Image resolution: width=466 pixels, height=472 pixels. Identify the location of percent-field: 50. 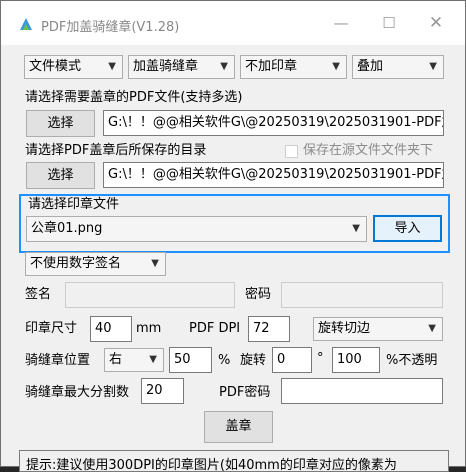
(190, 360).